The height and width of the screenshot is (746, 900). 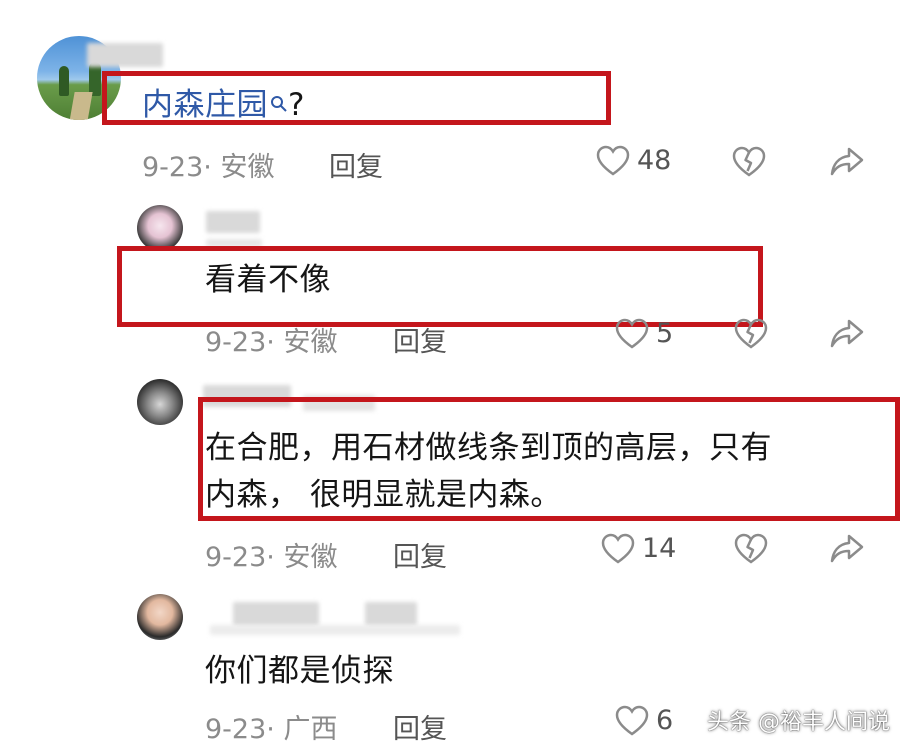 I want to click on comment-date-location: 9-23· 广西, so click(x=271, y=729).